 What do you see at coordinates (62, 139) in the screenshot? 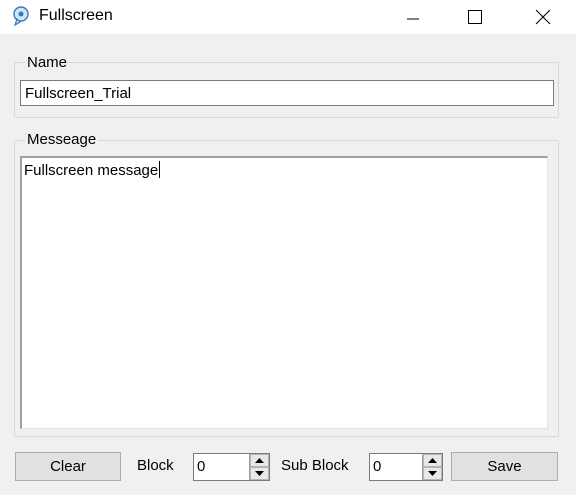
I see `message-group-label: Messeage` at bounding box center [62, 139].